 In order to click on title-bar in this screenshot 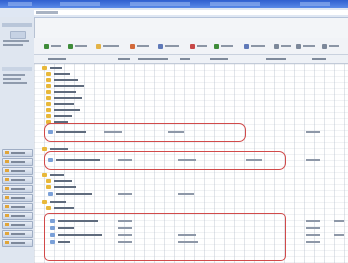, I will do `click(174, 4)`.